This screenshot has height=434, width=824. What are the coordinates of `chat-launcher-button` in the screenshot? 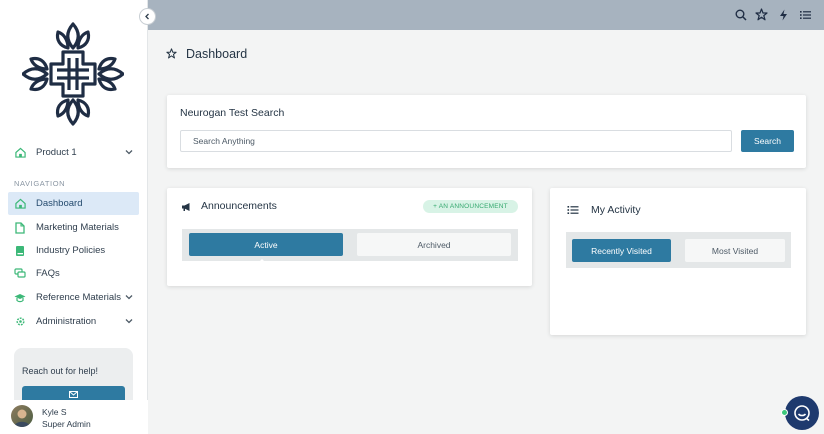 It's located at (802, 413).